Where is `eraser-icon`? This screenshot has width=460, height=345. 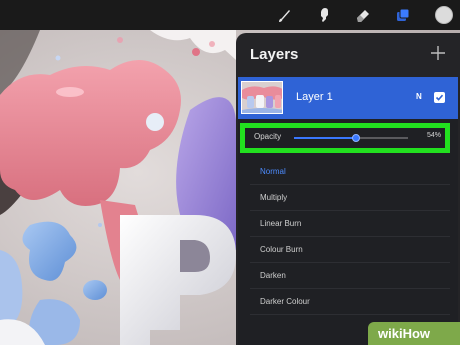 eraser-icon is located at coordinates (363, 16).